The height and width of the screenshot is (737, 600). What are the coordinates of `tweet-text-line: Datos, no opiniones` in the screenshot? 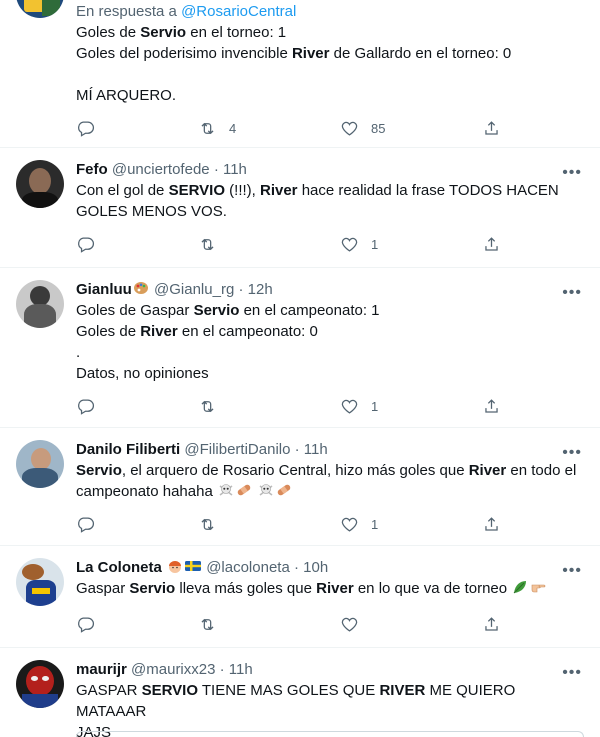 It's located at (330, 373).